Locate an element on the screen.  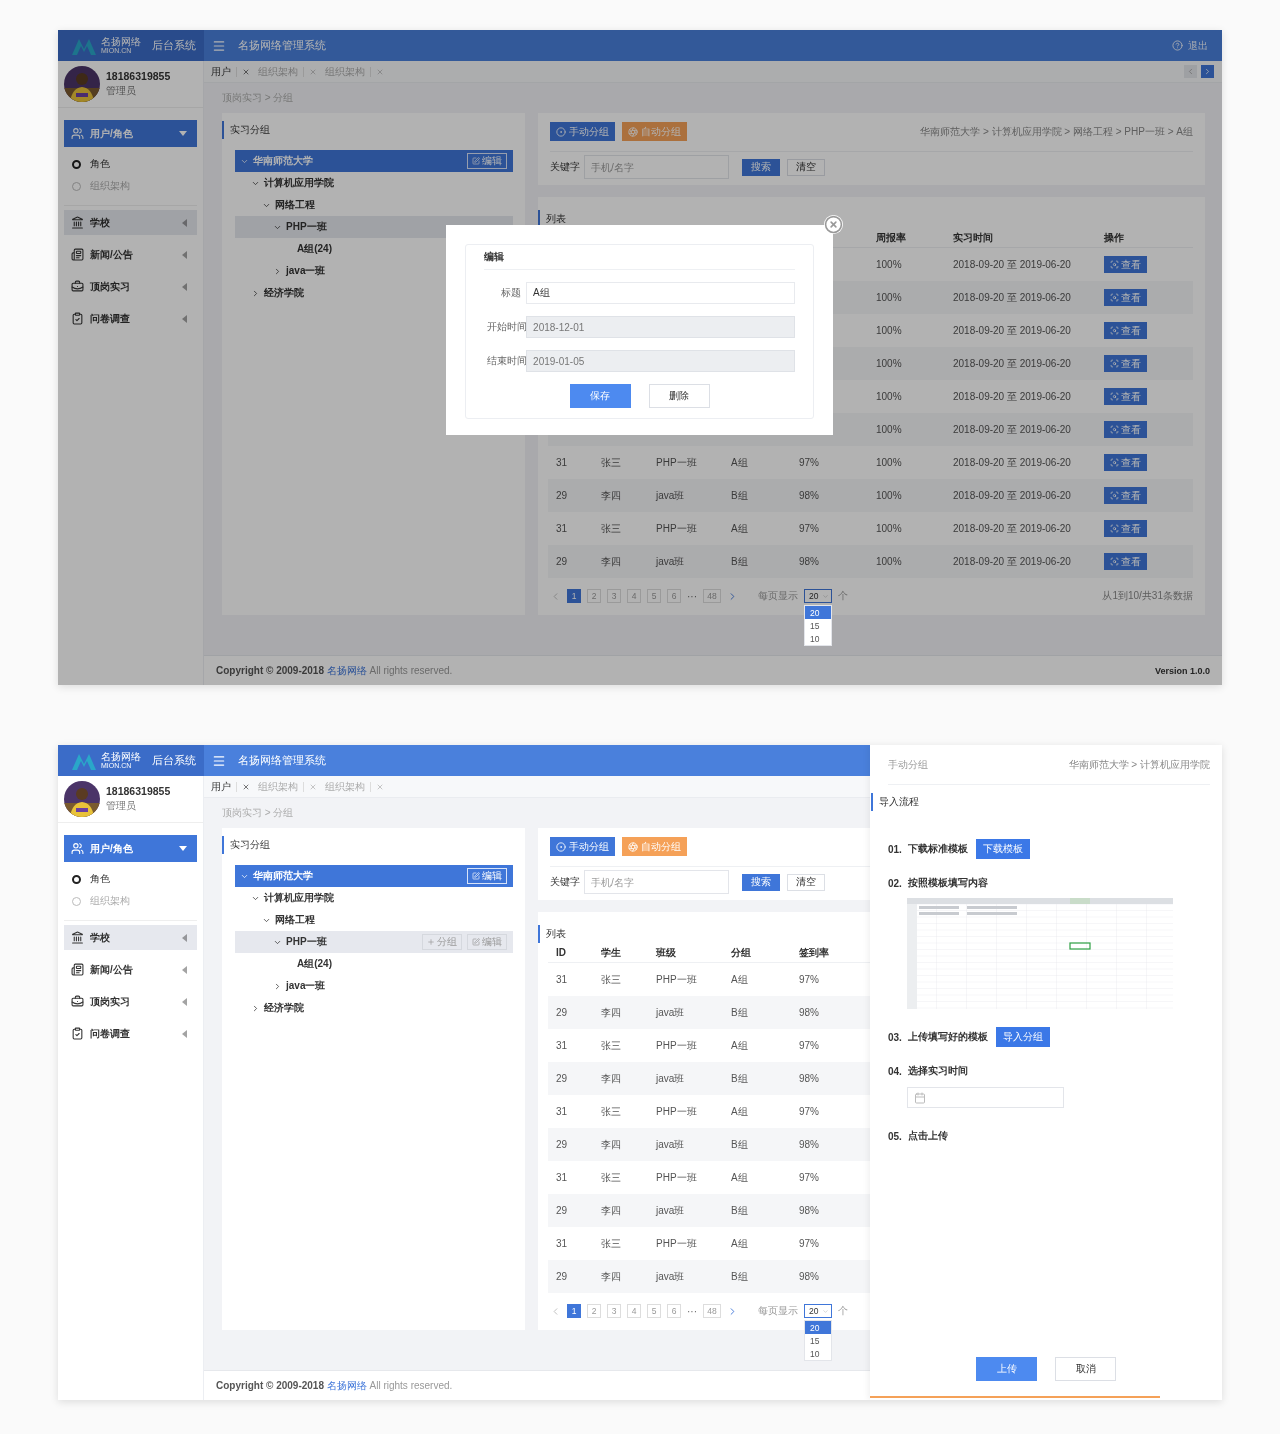
input-field: 2019-01-05 is located at coordinates (660, 361).